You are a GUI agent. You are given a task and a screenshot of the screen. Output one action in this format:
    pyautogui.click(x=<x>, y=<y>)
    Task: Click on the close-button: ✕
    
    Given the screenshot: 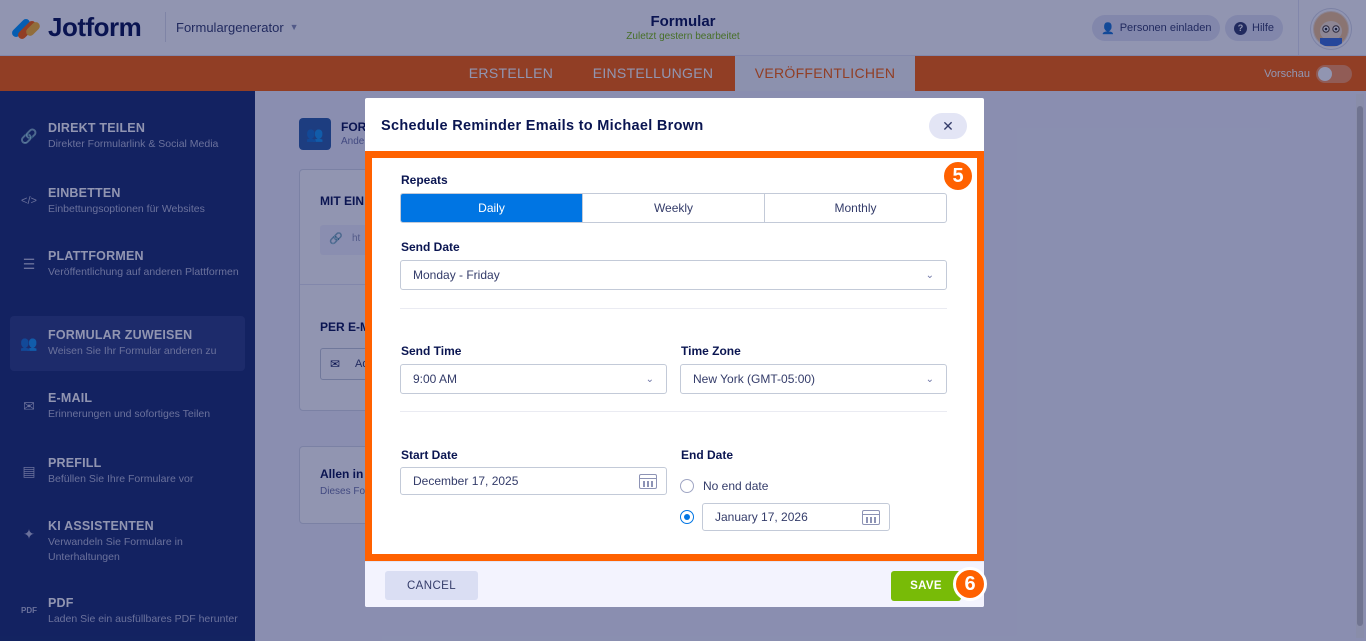 What is the action you would take?
    pyautogui.click(x=948, y=126)
    